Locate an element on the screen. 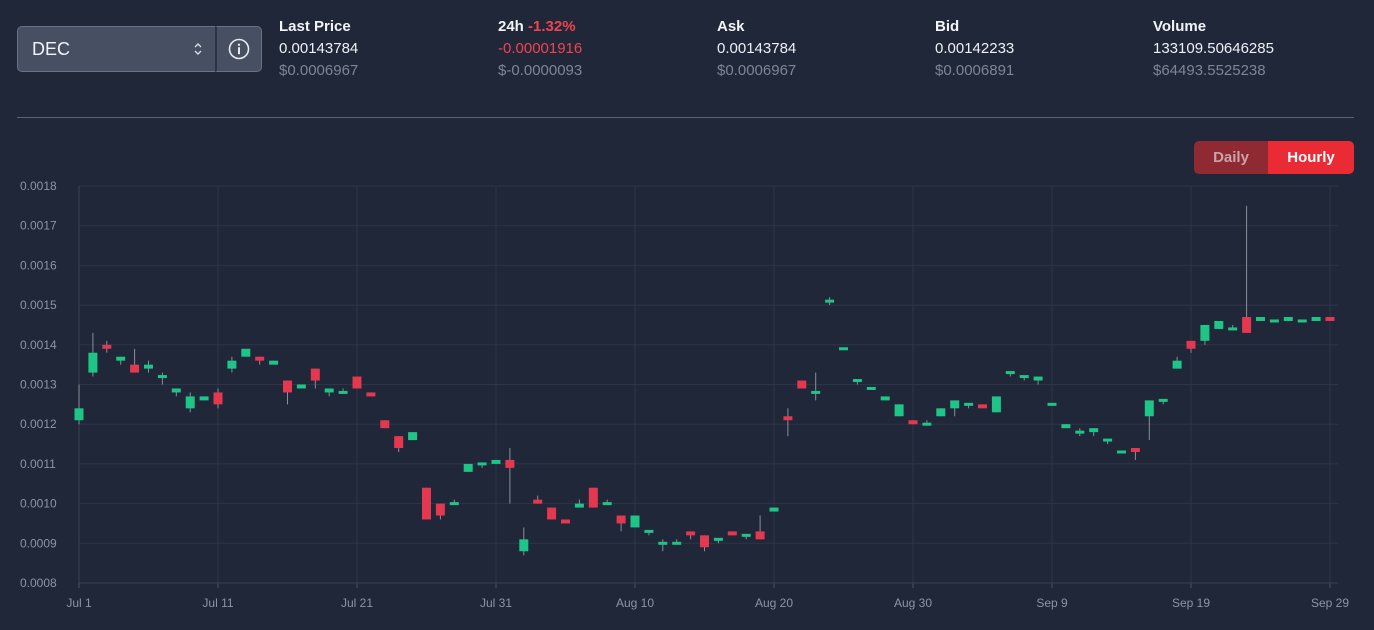 The image size is (1374, 630). token-select: DEC is located at coordinates (116, 49).